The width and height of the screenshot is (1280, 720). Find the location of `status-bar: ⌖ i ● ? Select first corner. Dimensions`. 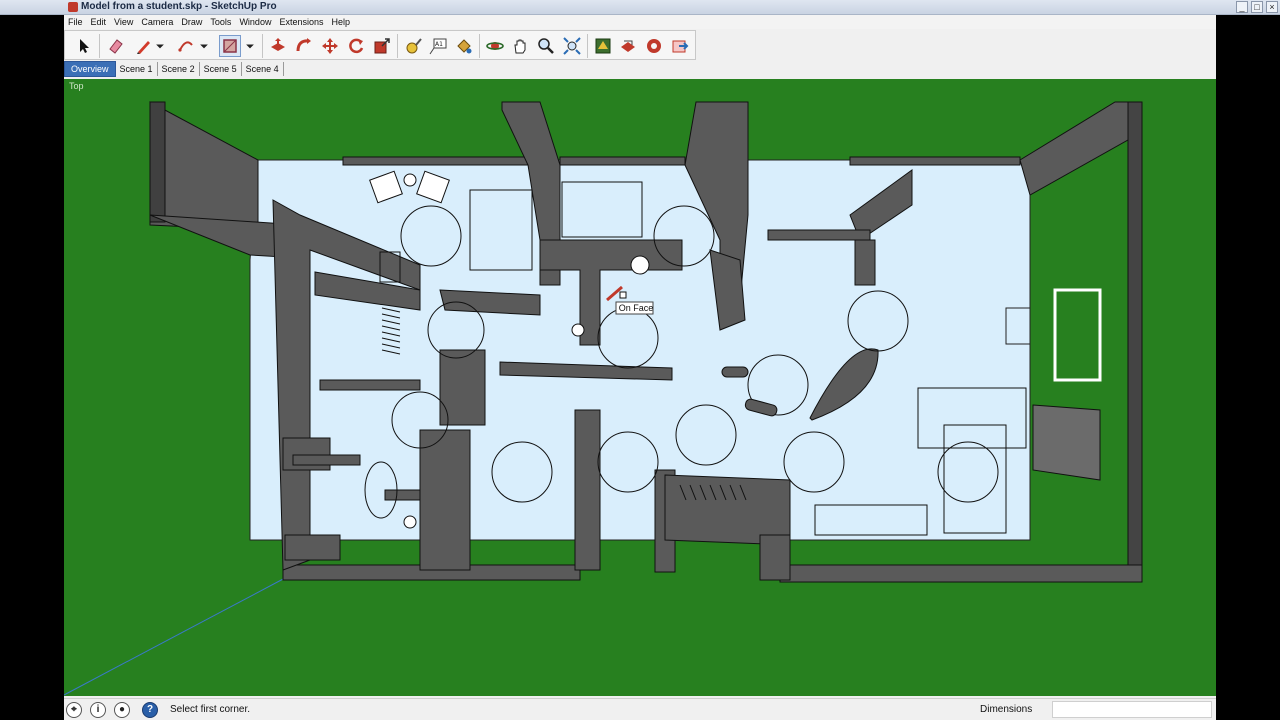

status-bar: ⌖ i ● ? Select first corner. Dimensions is located at coordinates (640, 709).